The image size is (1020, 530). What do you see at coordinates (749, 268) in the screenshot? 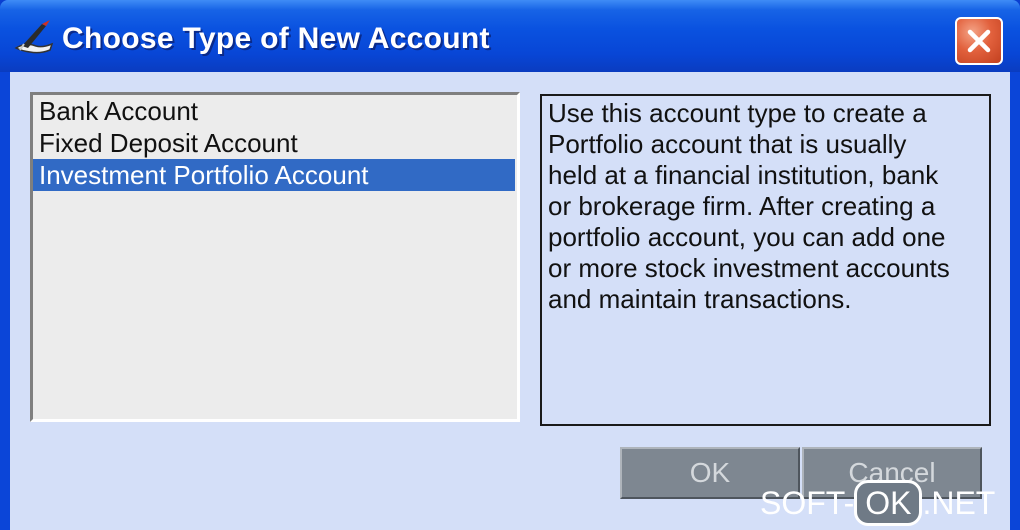
I see `description-line: or more stock investment accounts` at bounding box center [749, 268].